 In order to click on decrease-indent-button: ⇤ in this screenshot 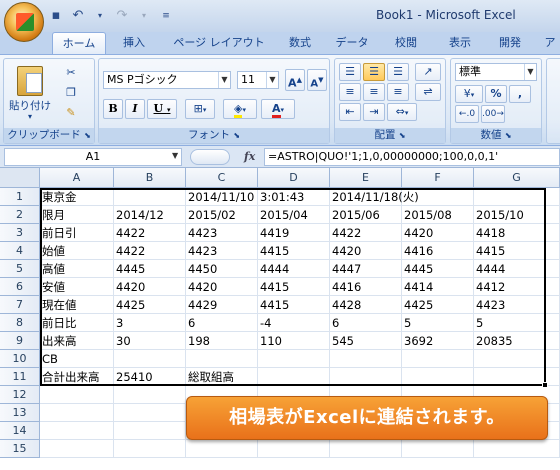, I will do `click(350, 112)`.